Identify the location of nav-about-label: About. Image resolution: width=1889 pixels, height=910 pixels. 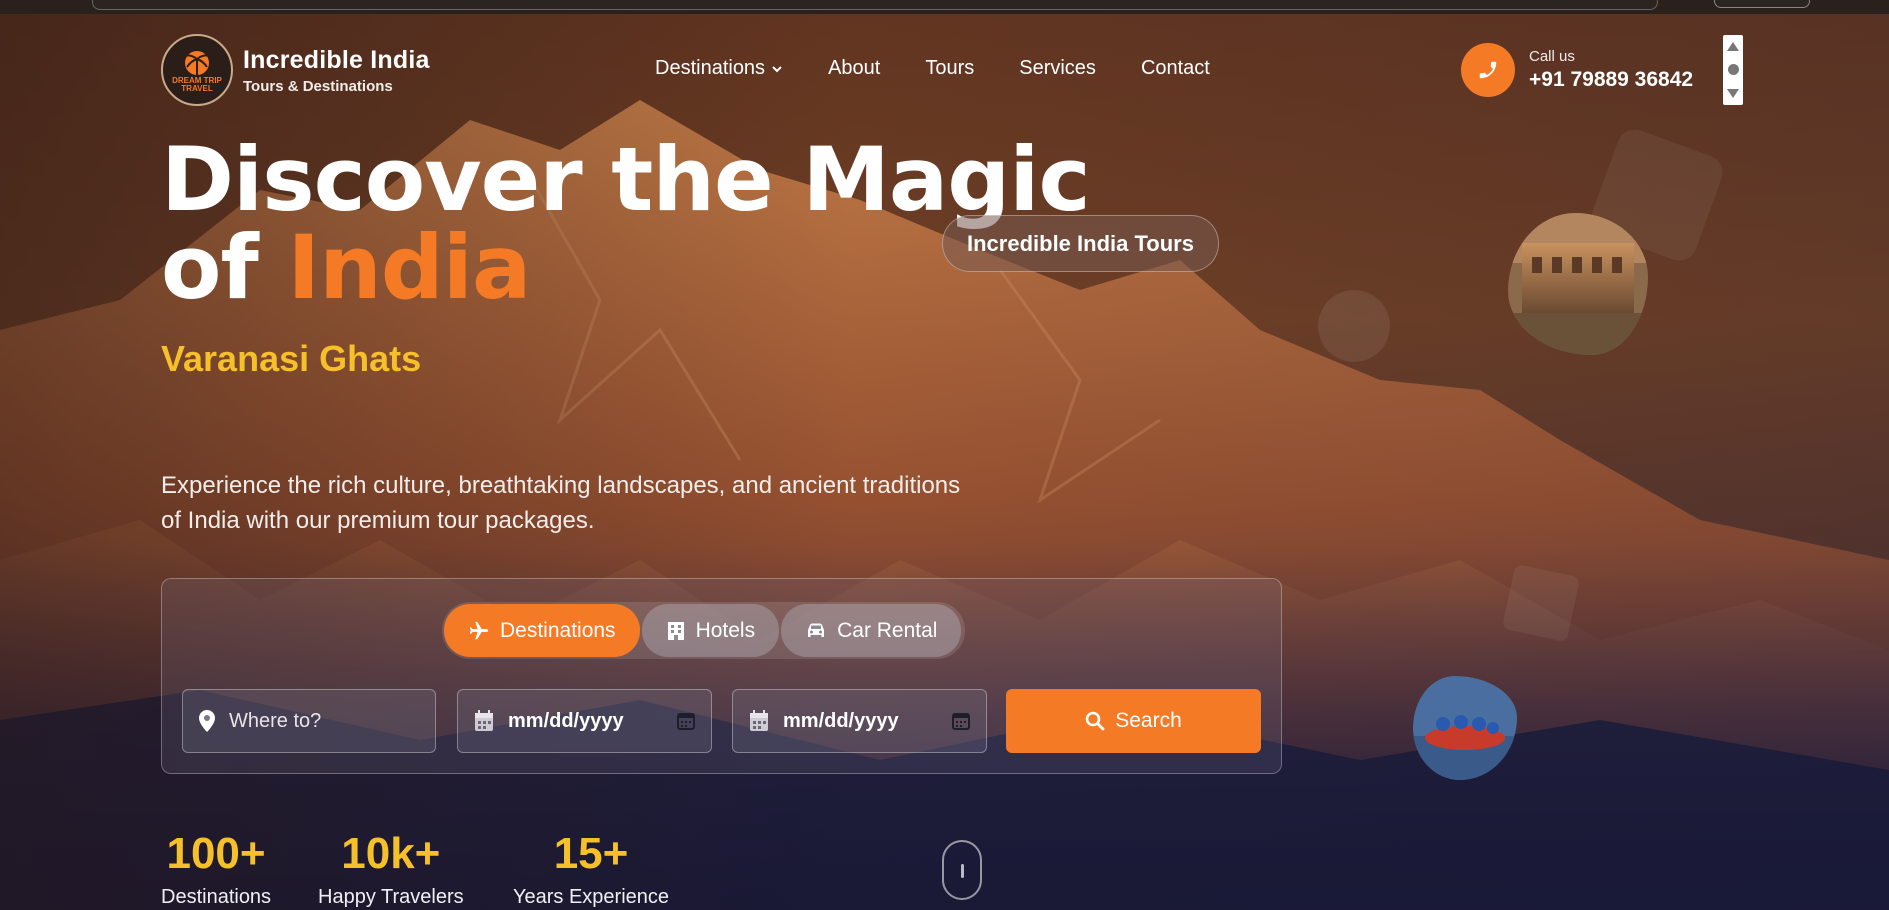
(854, 68).